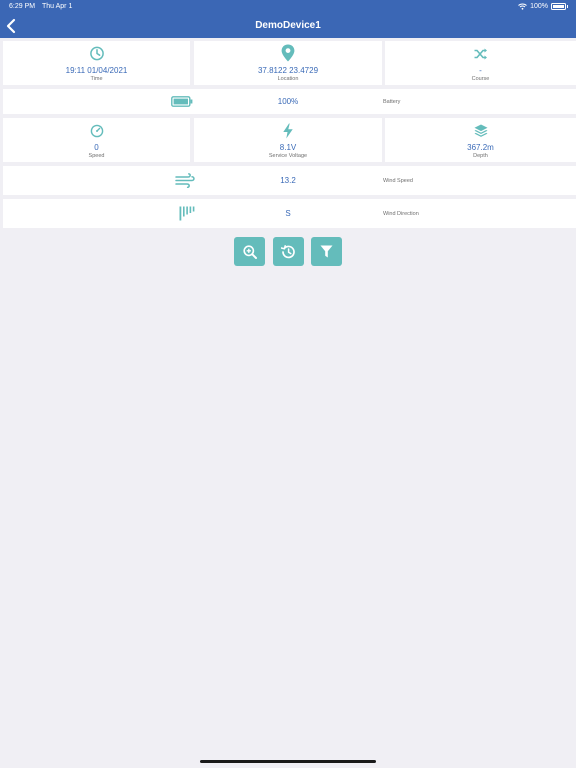 Image resolution: width=576 pixels, height=768 pixels. Describe the element at coordinates (22, 6) in the screenshot. I see `status-time: 6:29 PM` at that location.